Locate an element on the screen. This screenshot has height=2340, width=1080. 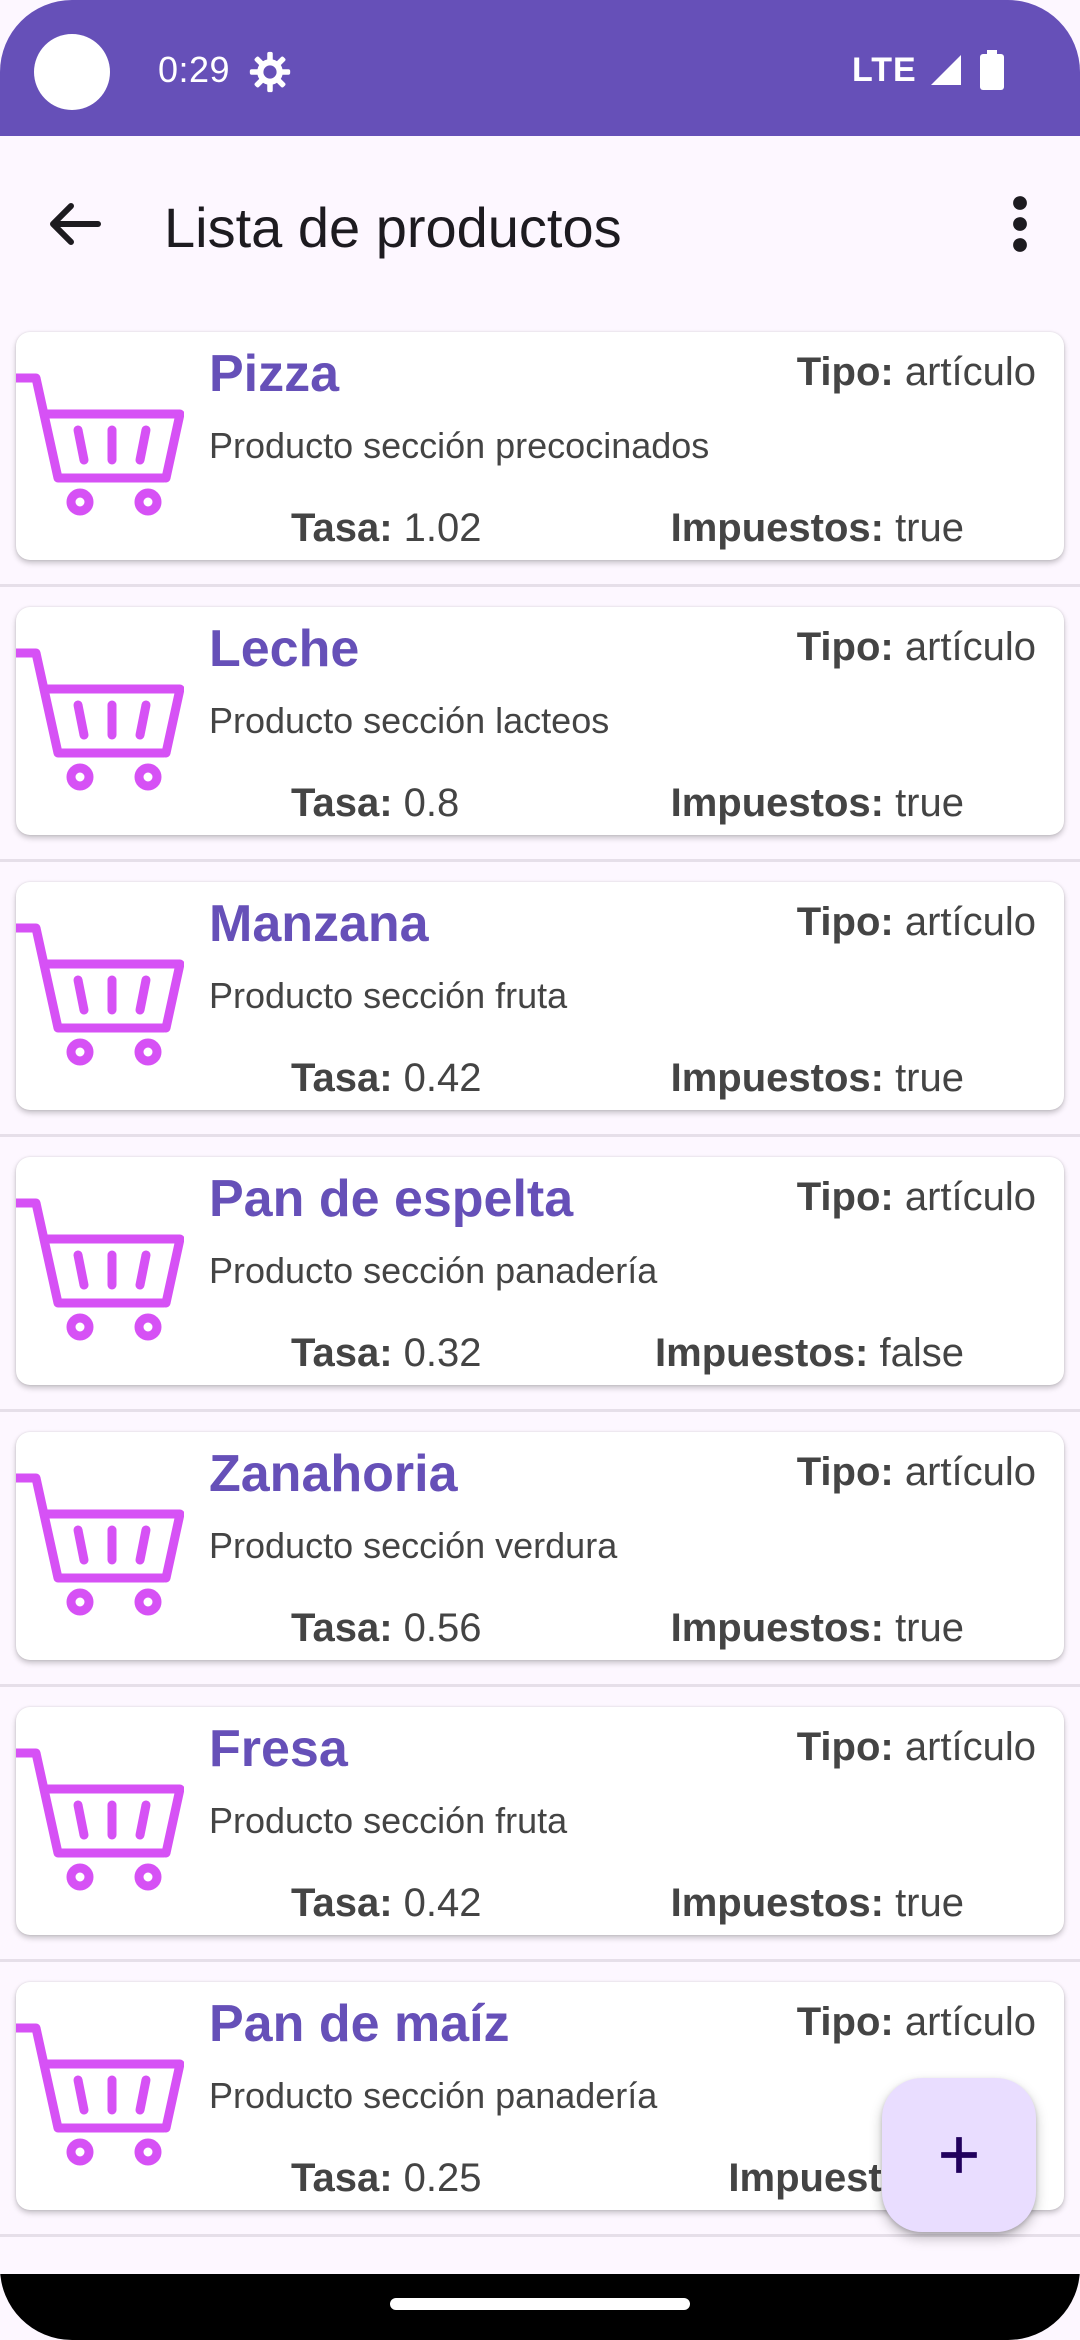
product-tax: Impuestos: false is located at coordinates (809, 1353).